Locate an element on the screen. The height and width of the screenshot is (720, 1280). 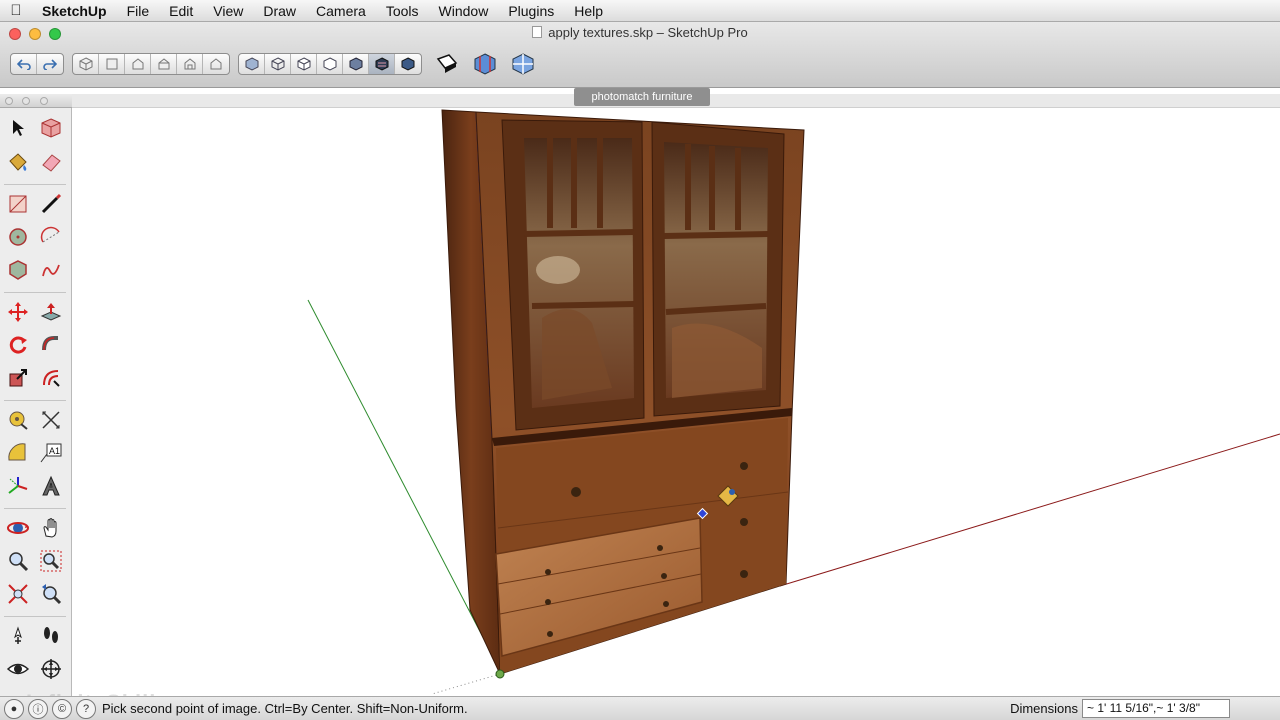
menu-tools: Tools is located at coordinates (402, 11).